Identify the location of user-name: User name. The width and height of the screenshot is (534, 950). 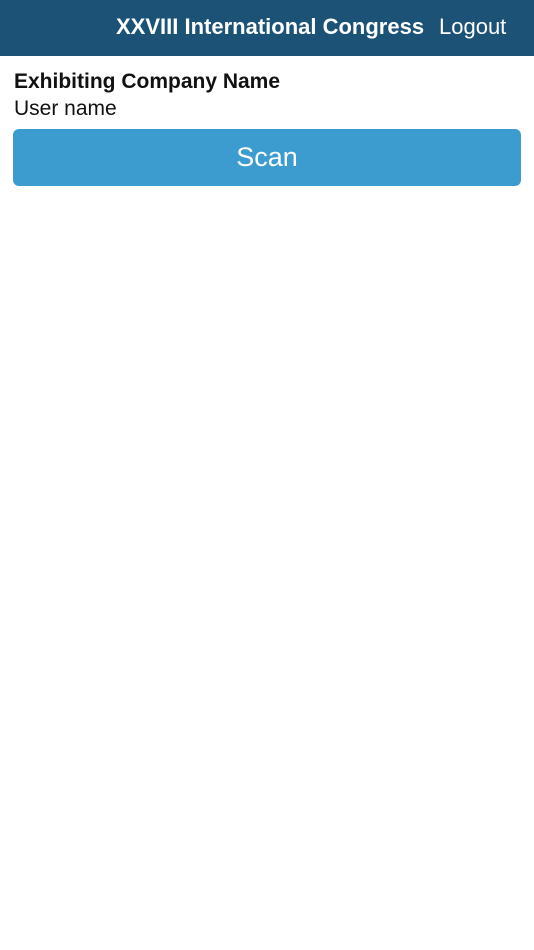
(65, 108).